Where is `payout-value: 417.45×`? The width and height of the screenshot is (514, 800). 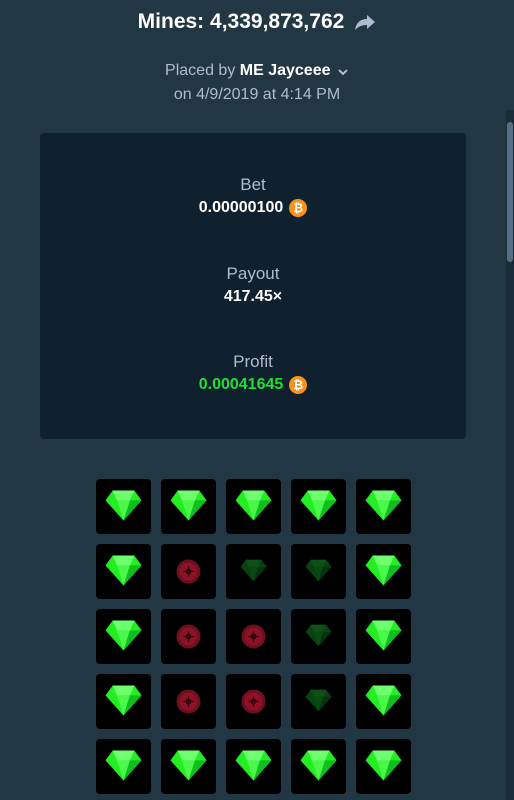 payout-value: 417.45× is located at coordinates (253, 296).